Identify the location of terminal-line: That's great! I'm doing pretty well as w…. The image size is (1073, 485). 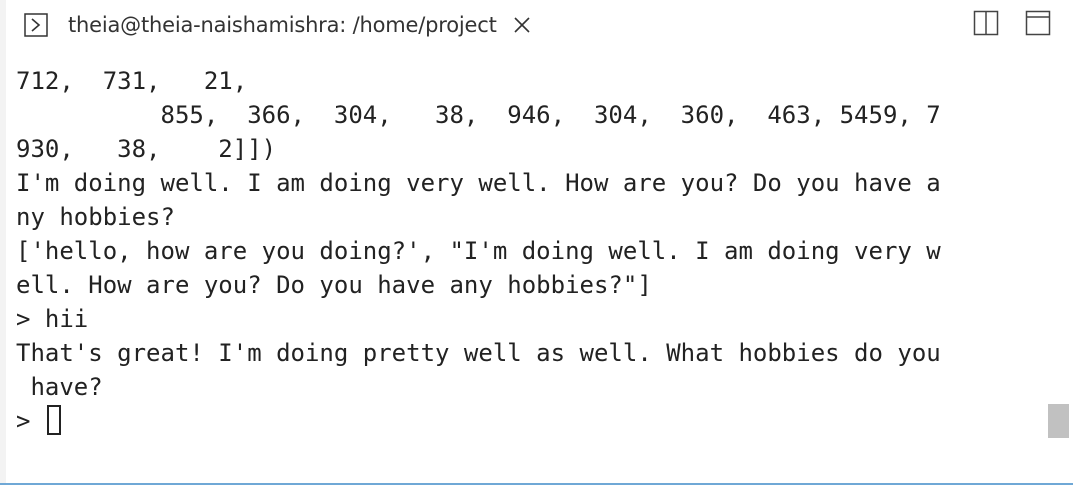
(478, 353).